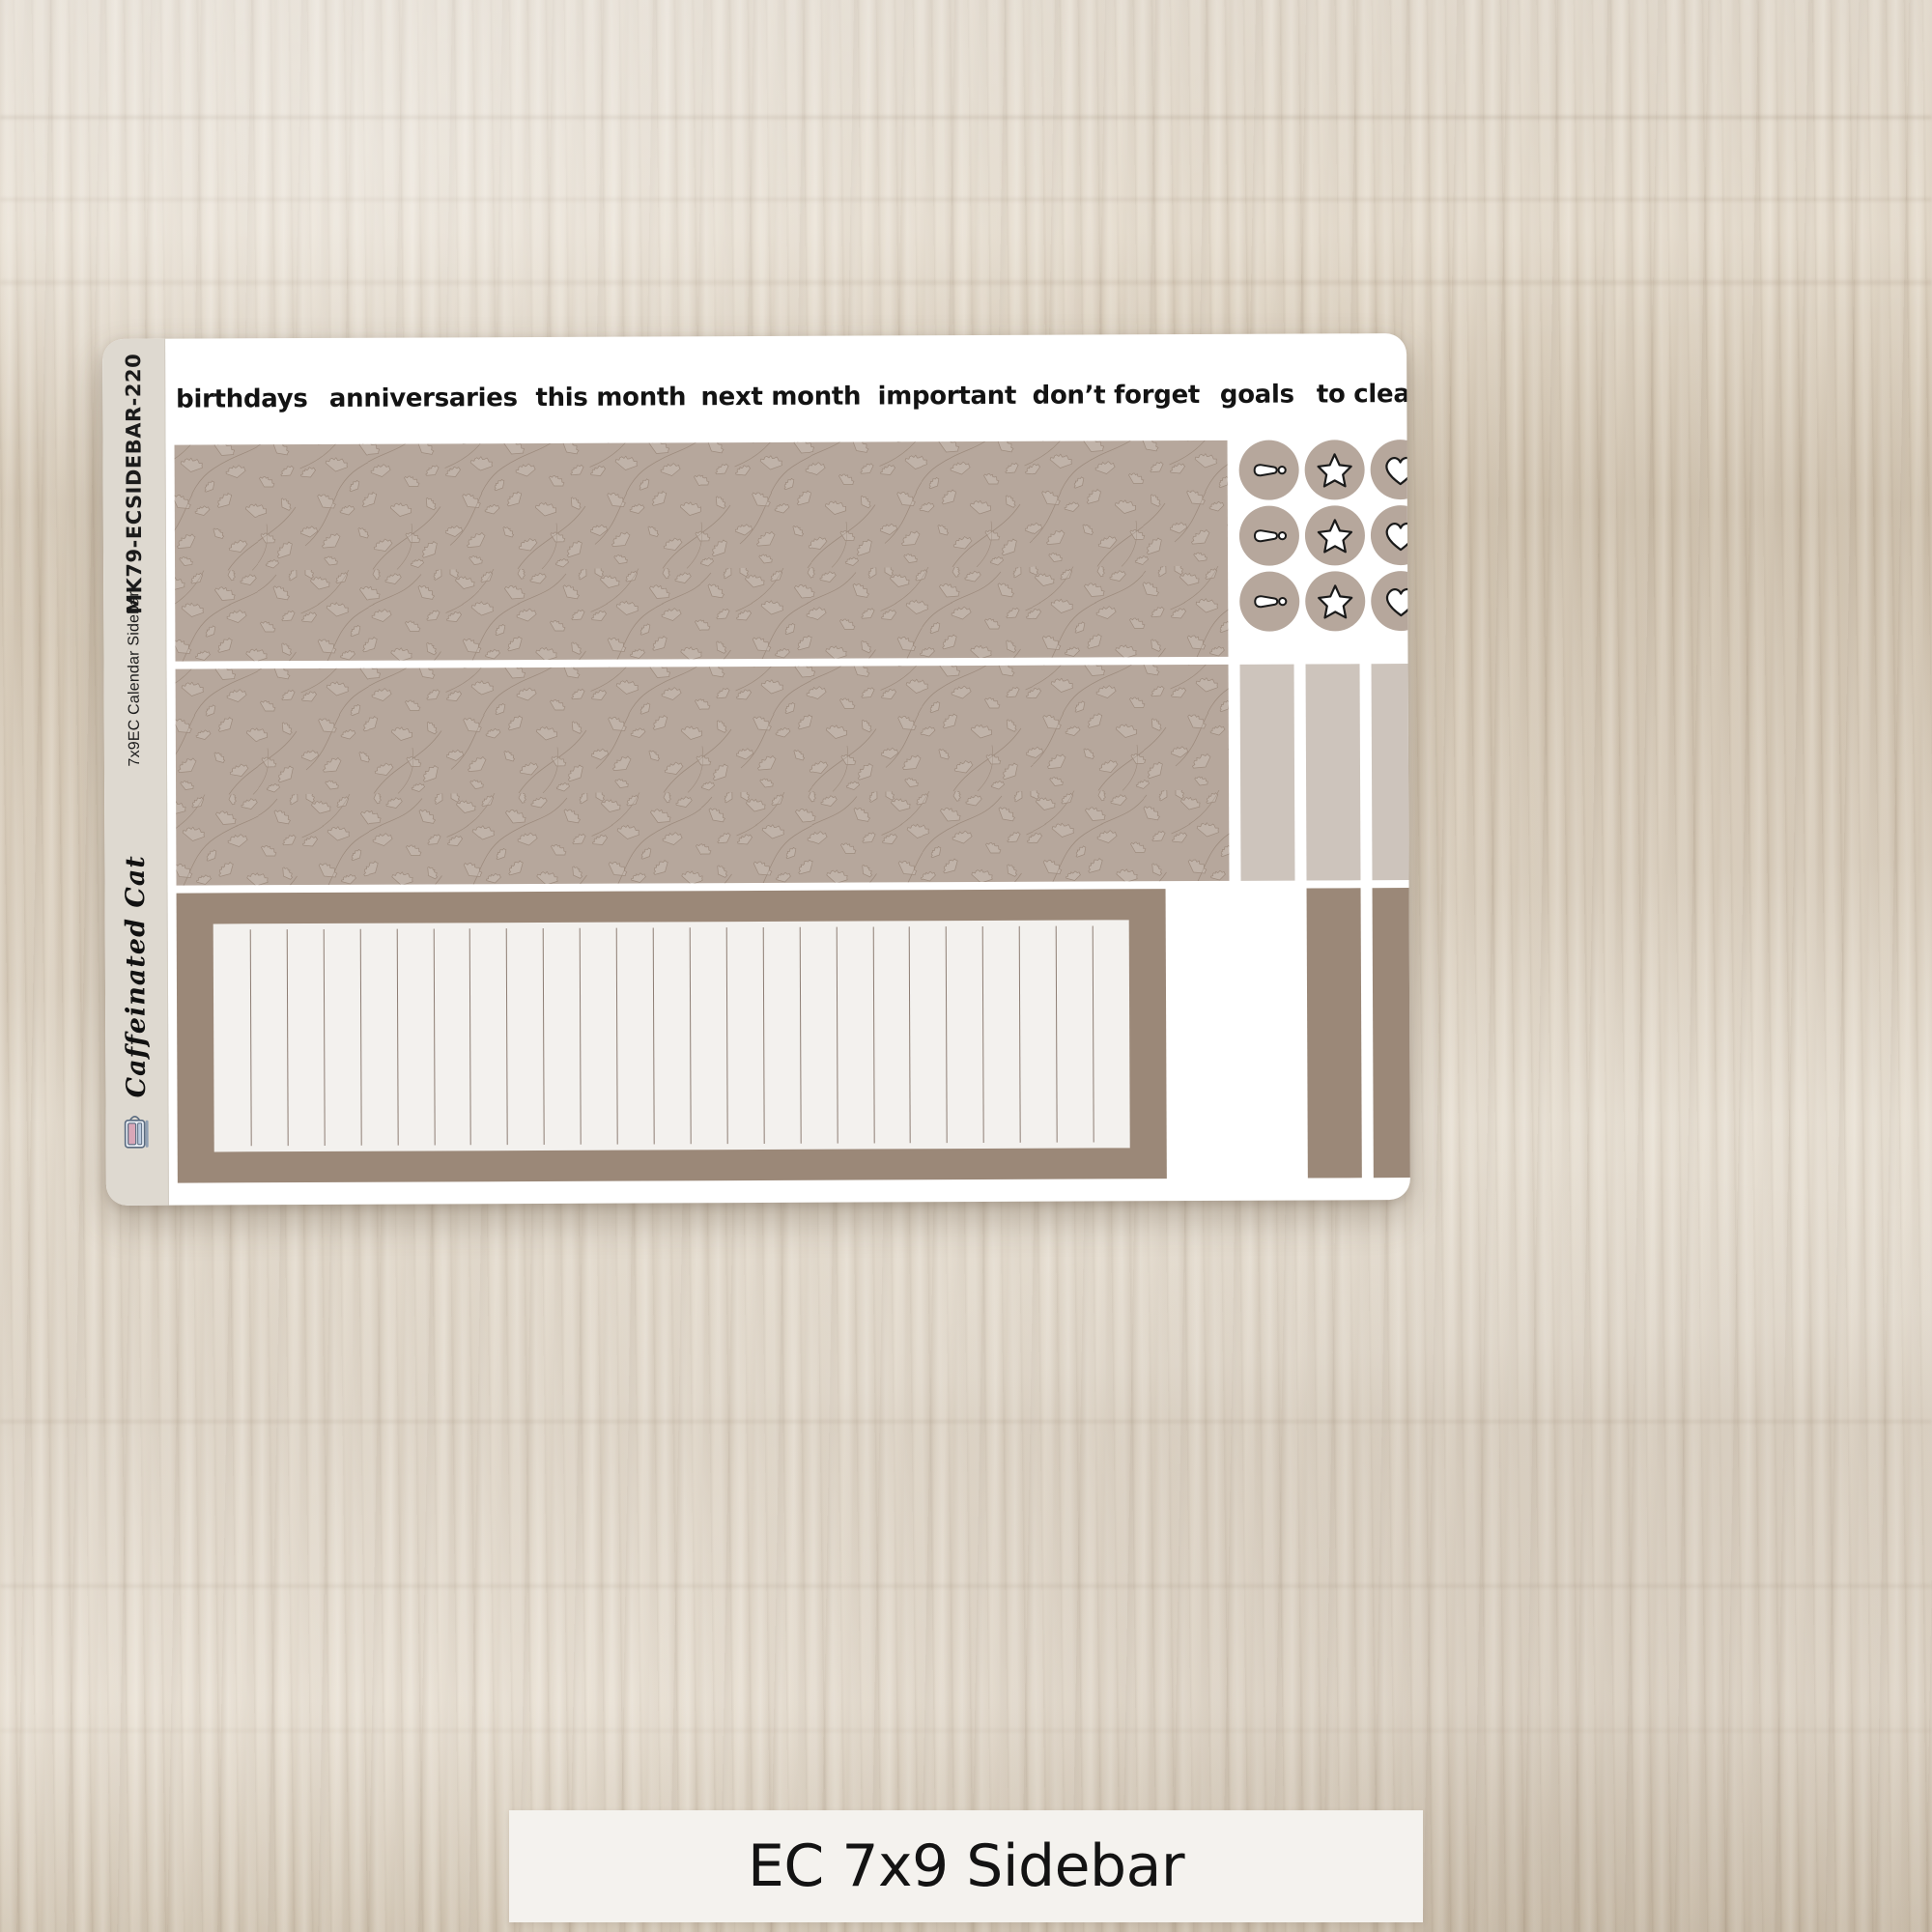 The image size is (1932, 1932). I want to click on header-label-dont-forget: don’t forget, so click(1116, 395).